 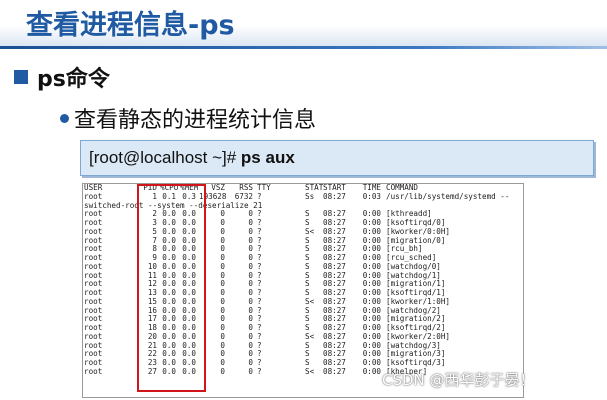 I want to click on bullet-level-1: ps命令, so click(x=62, y=77).